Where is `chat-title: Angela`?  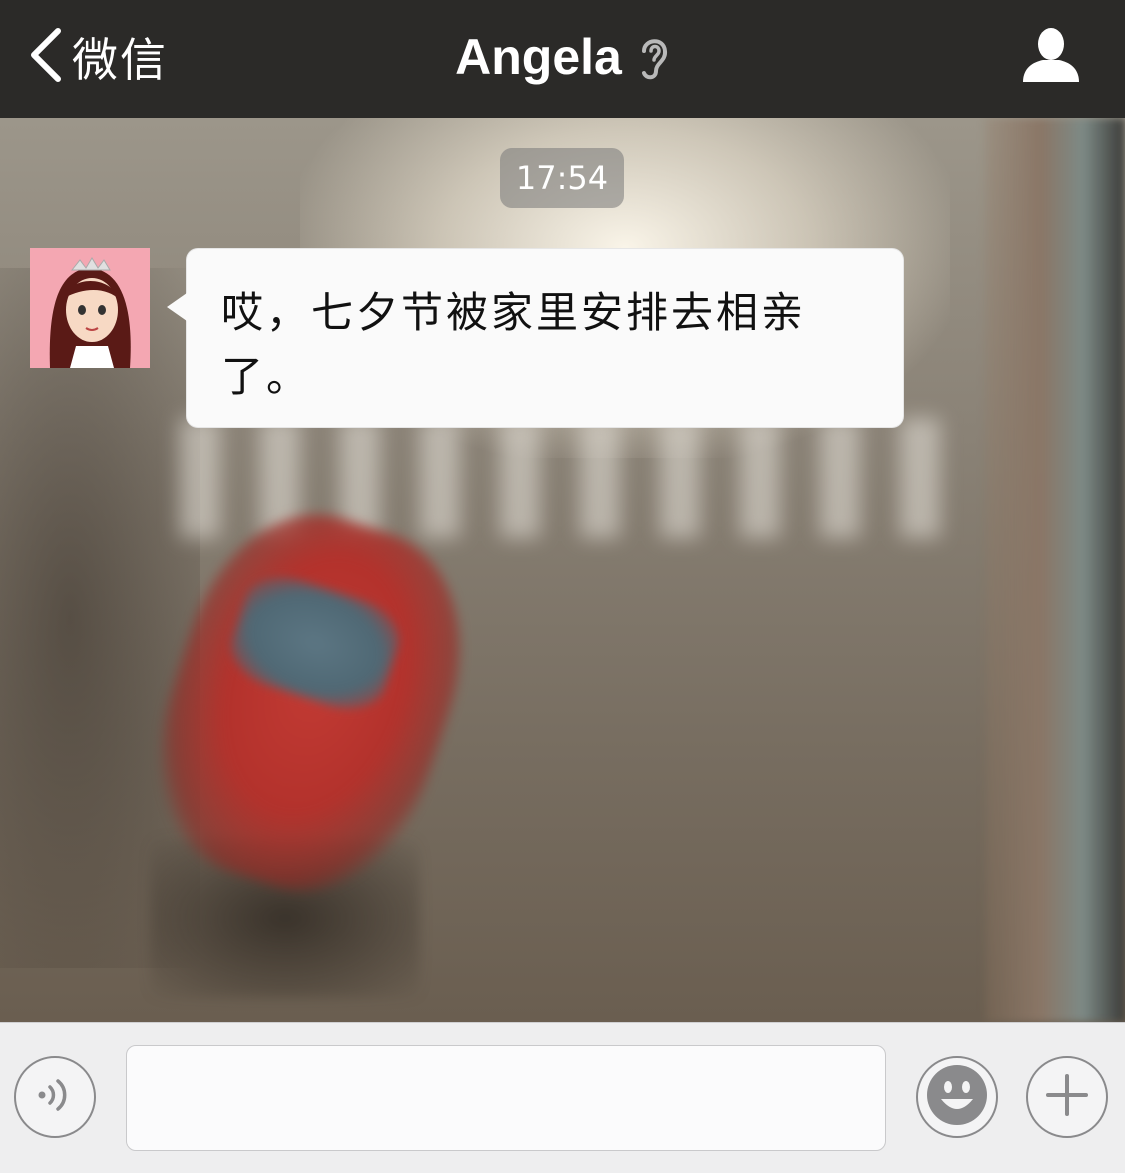
chat-title: Angela is located at coordinates (562, 57).